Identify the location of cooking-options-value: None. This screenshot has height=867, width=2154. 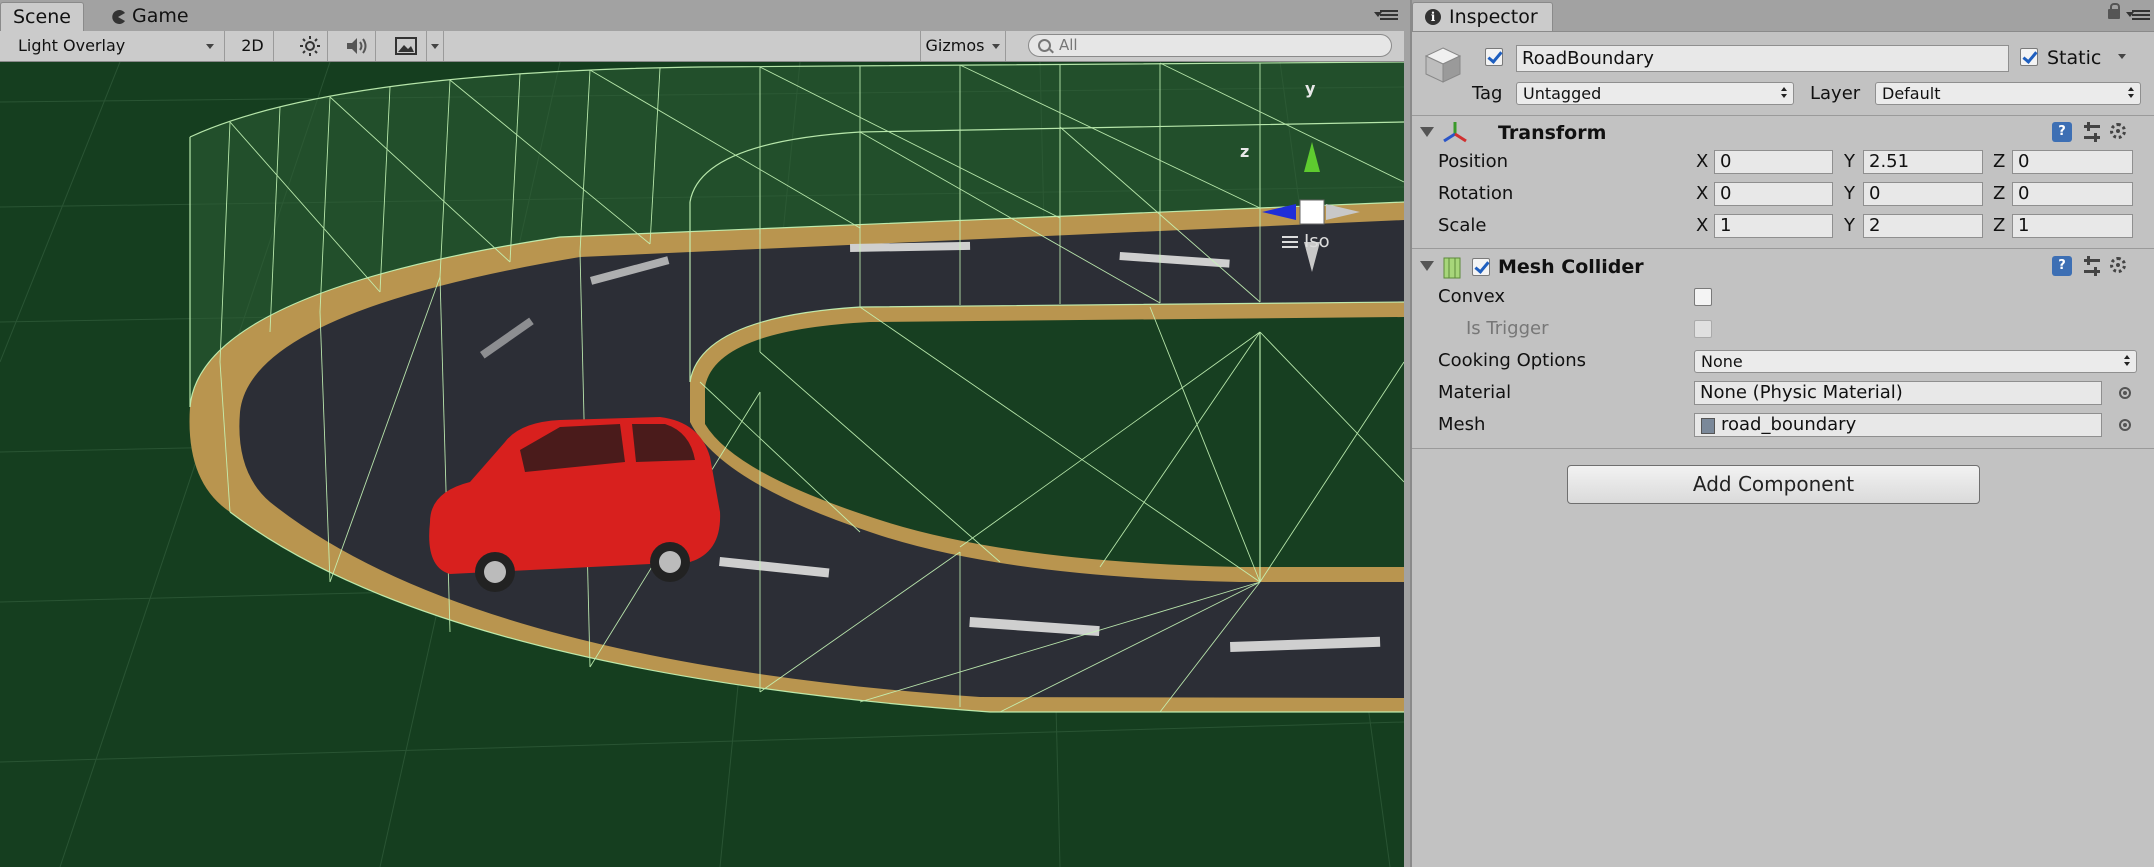
(1722, 361).